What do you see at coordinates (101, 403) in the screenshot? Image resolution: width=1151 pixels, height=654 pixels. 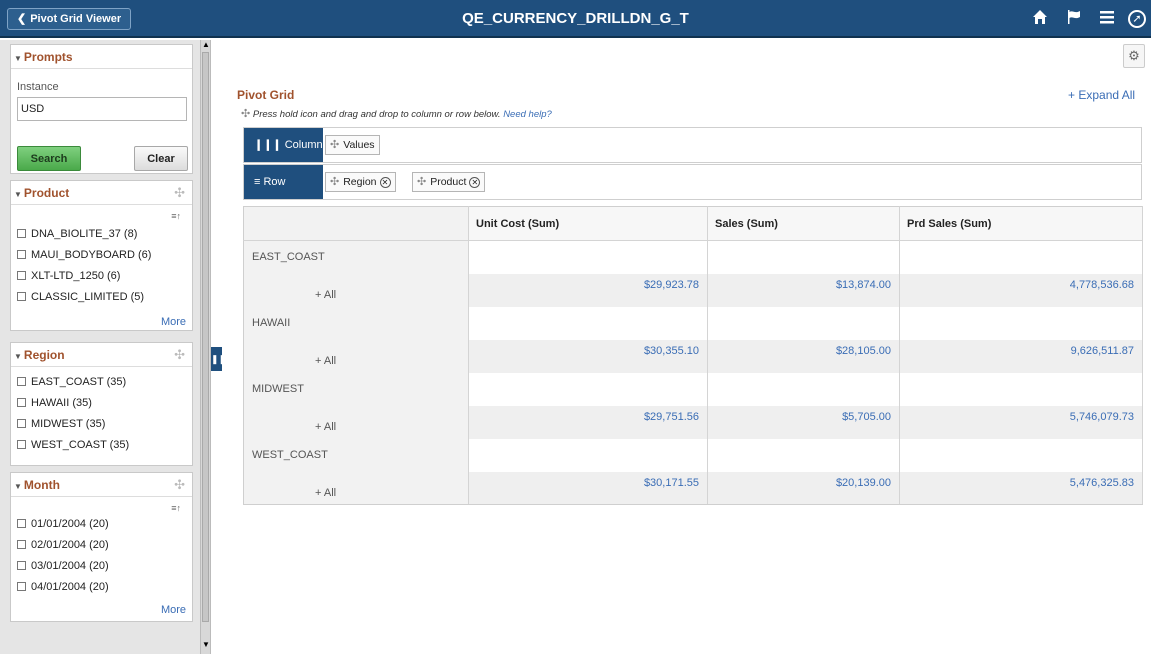 I see `facet-item: HAWAII (35)` at bounding box center [101, 403].